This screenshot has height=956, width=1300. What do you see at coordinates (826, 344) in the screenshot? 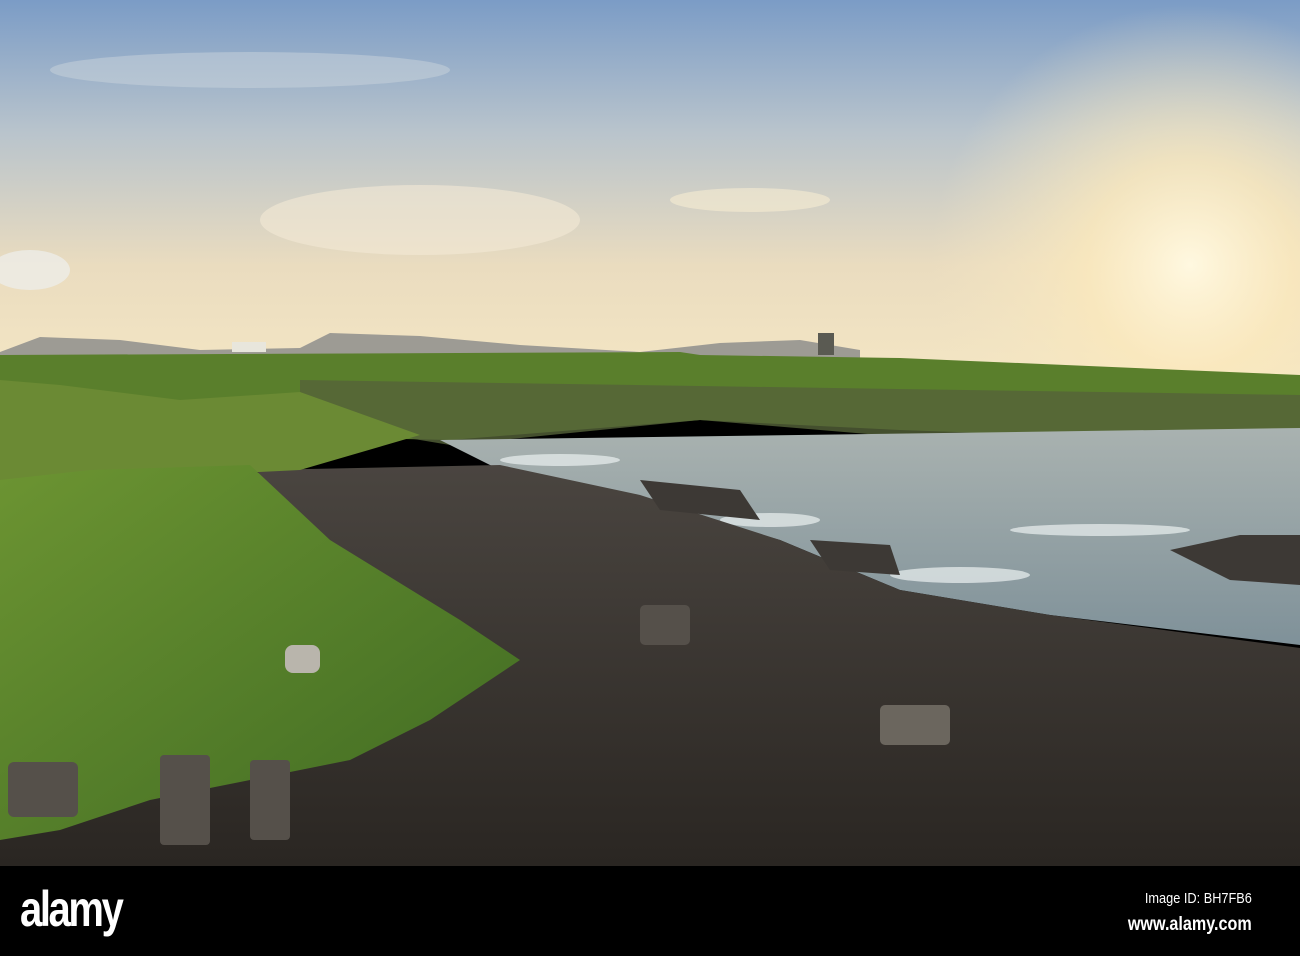
I see `castle-silhouette` at bounding box center [826, 344].